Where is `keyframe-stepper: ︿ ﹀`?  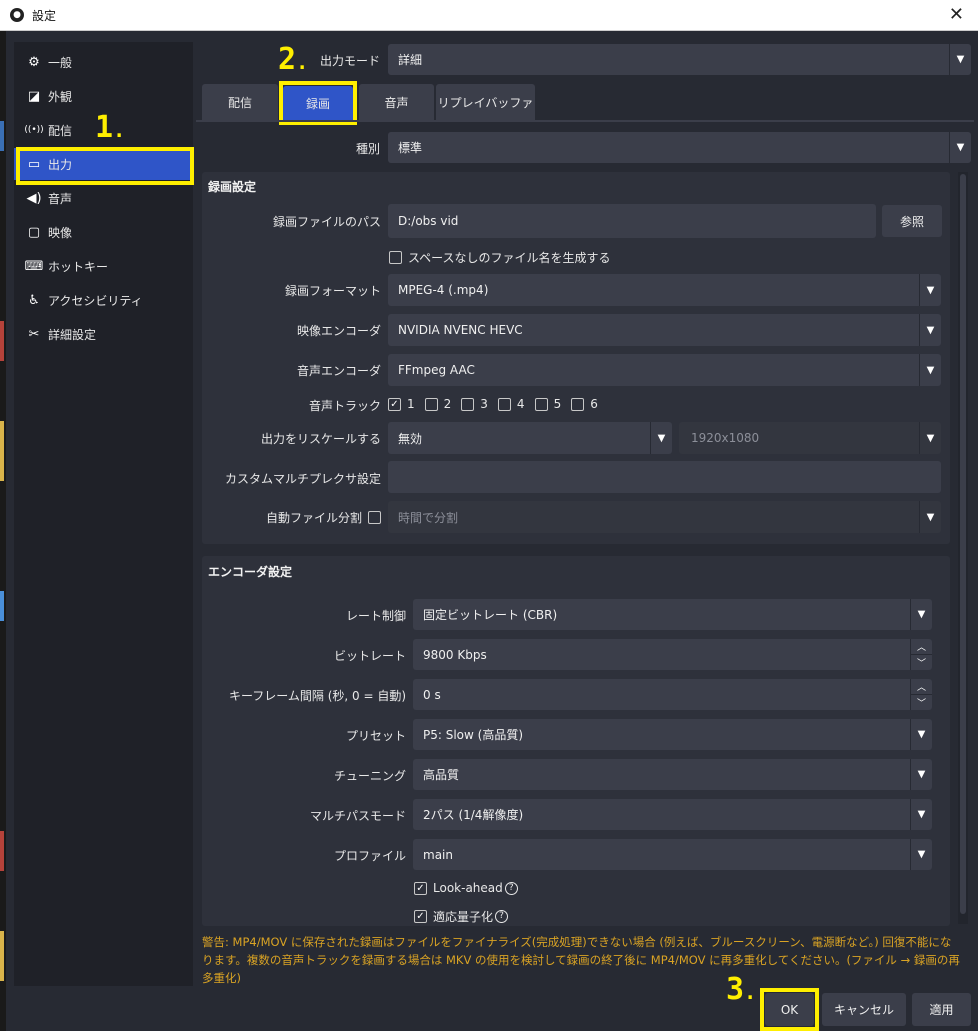
keyframe-stepper: ︿ ﹀ is located at coordinates (921, 694).